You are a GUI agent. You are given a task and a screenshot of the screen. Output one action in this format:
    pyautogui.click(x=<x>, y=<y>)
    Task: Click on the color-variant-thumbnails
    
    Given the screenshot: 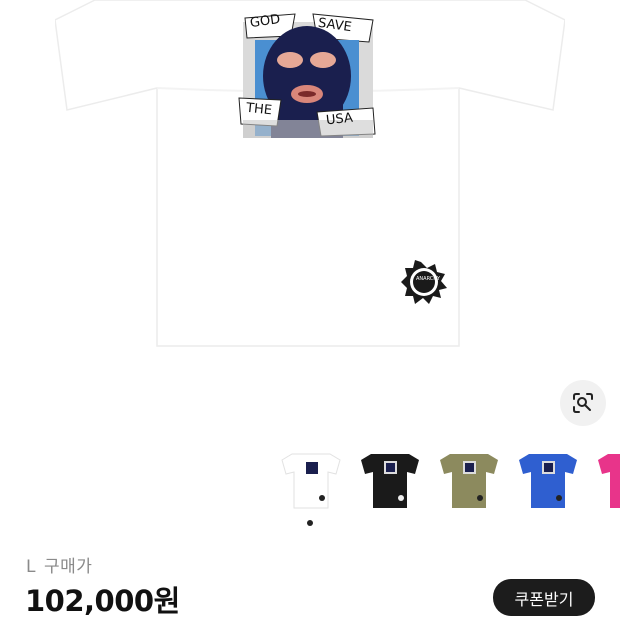 What is the action you would take?
    pyautogui.click(x=449, y=481)
    